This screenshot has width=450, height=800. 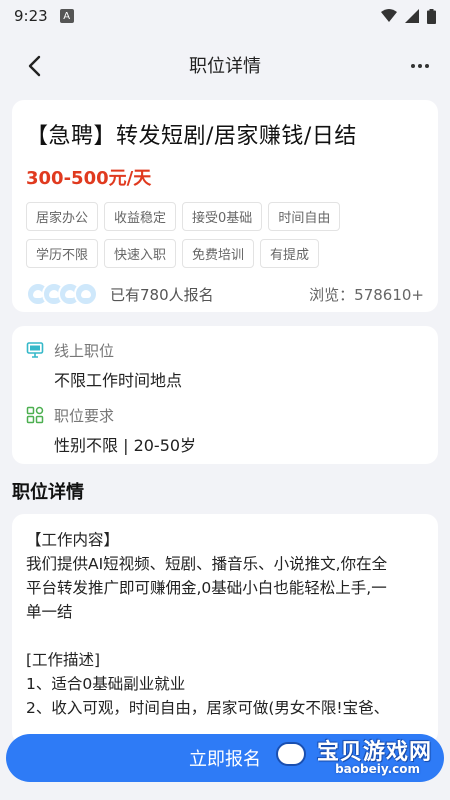 What do you see at coordinates (290, 253) in the screenshot?
I see `job-tag: 有提成` at bounding box center [290, 253].